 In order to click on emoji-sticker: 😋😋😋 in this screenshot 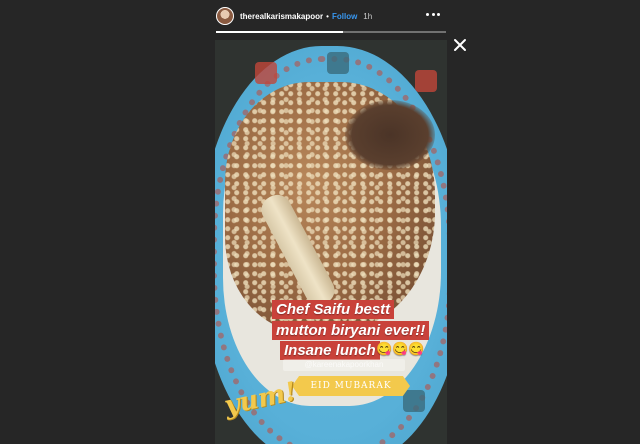, I will do `click(400, 348)`.